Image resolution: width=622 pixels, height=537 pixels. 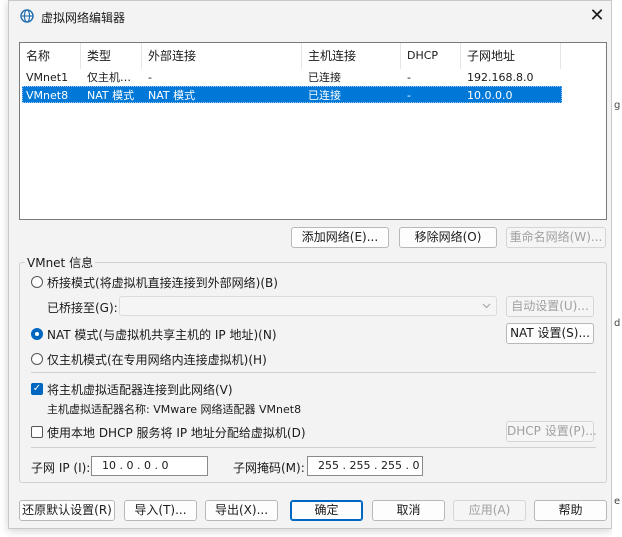 What do you see at coordinates (490, 95) in the screenshot?
I see `cell-subnet: 10.0.0.0` at bounding box center [490, 95].